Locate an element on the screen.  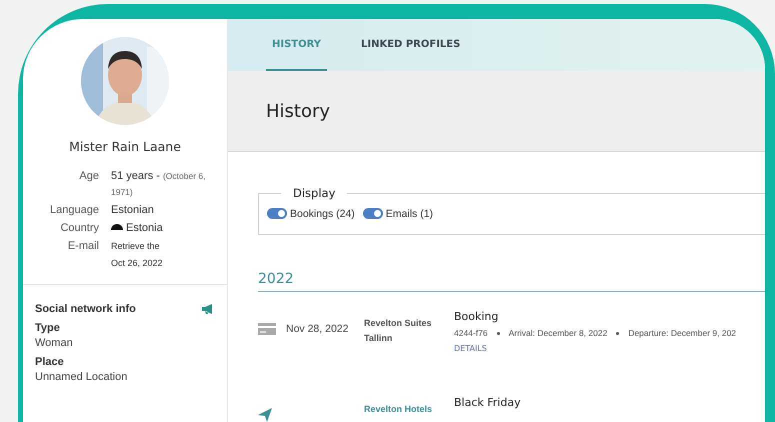
field-value: Retrieve the Oct 26, 2022 is located at coordinates (137, 255).